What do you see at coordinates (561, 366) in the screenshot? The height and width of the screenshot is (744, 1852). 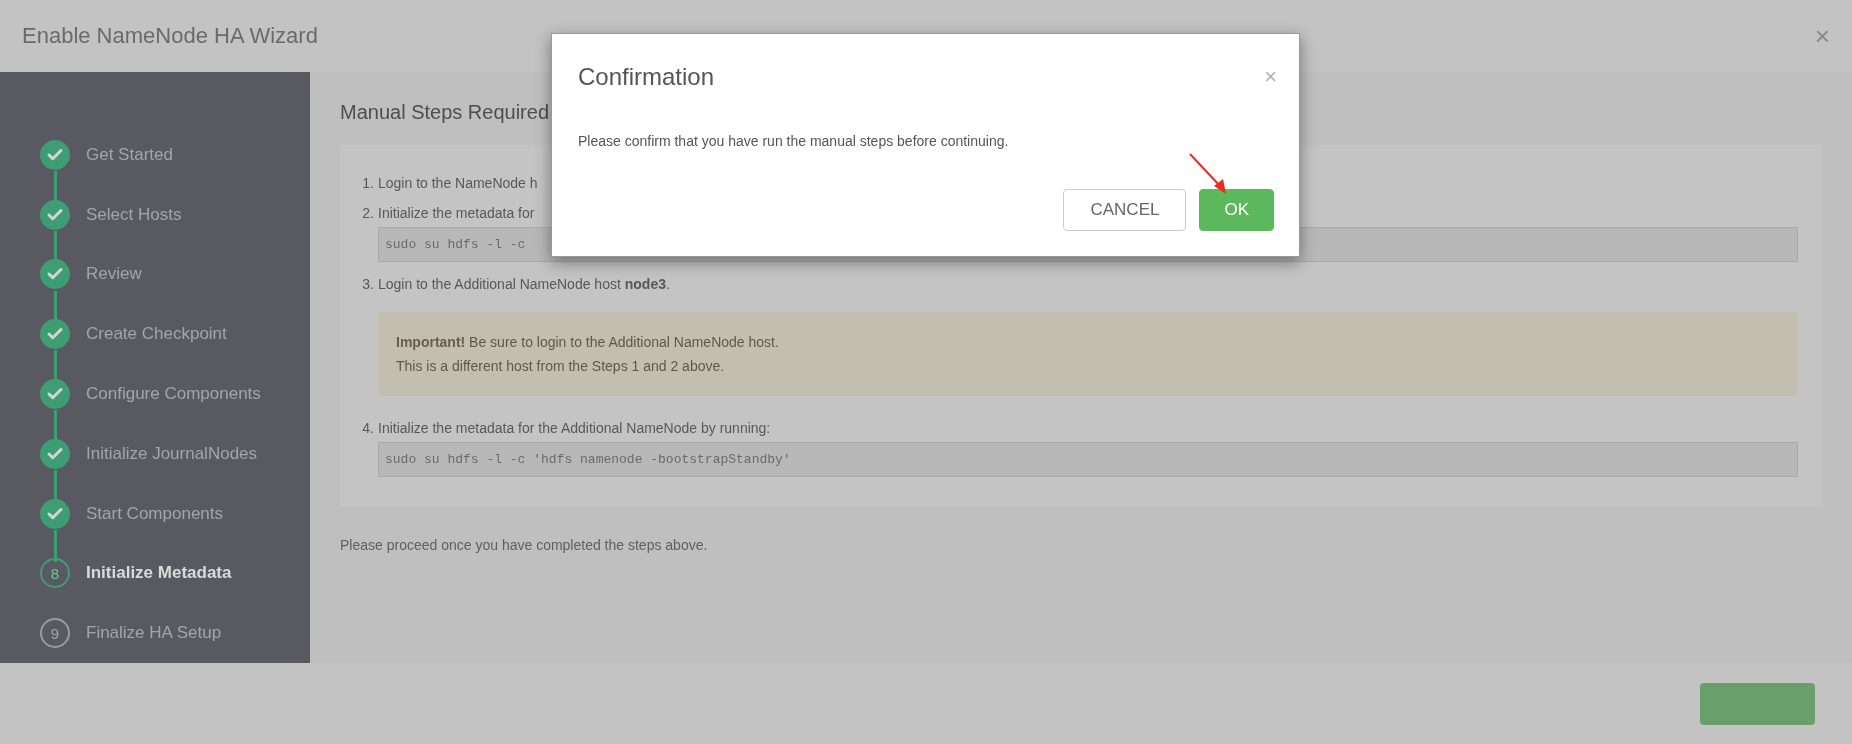 I see `alert-text: This is a different host from the Steps 1 and 2 above.` at bounding box center [561, 366].